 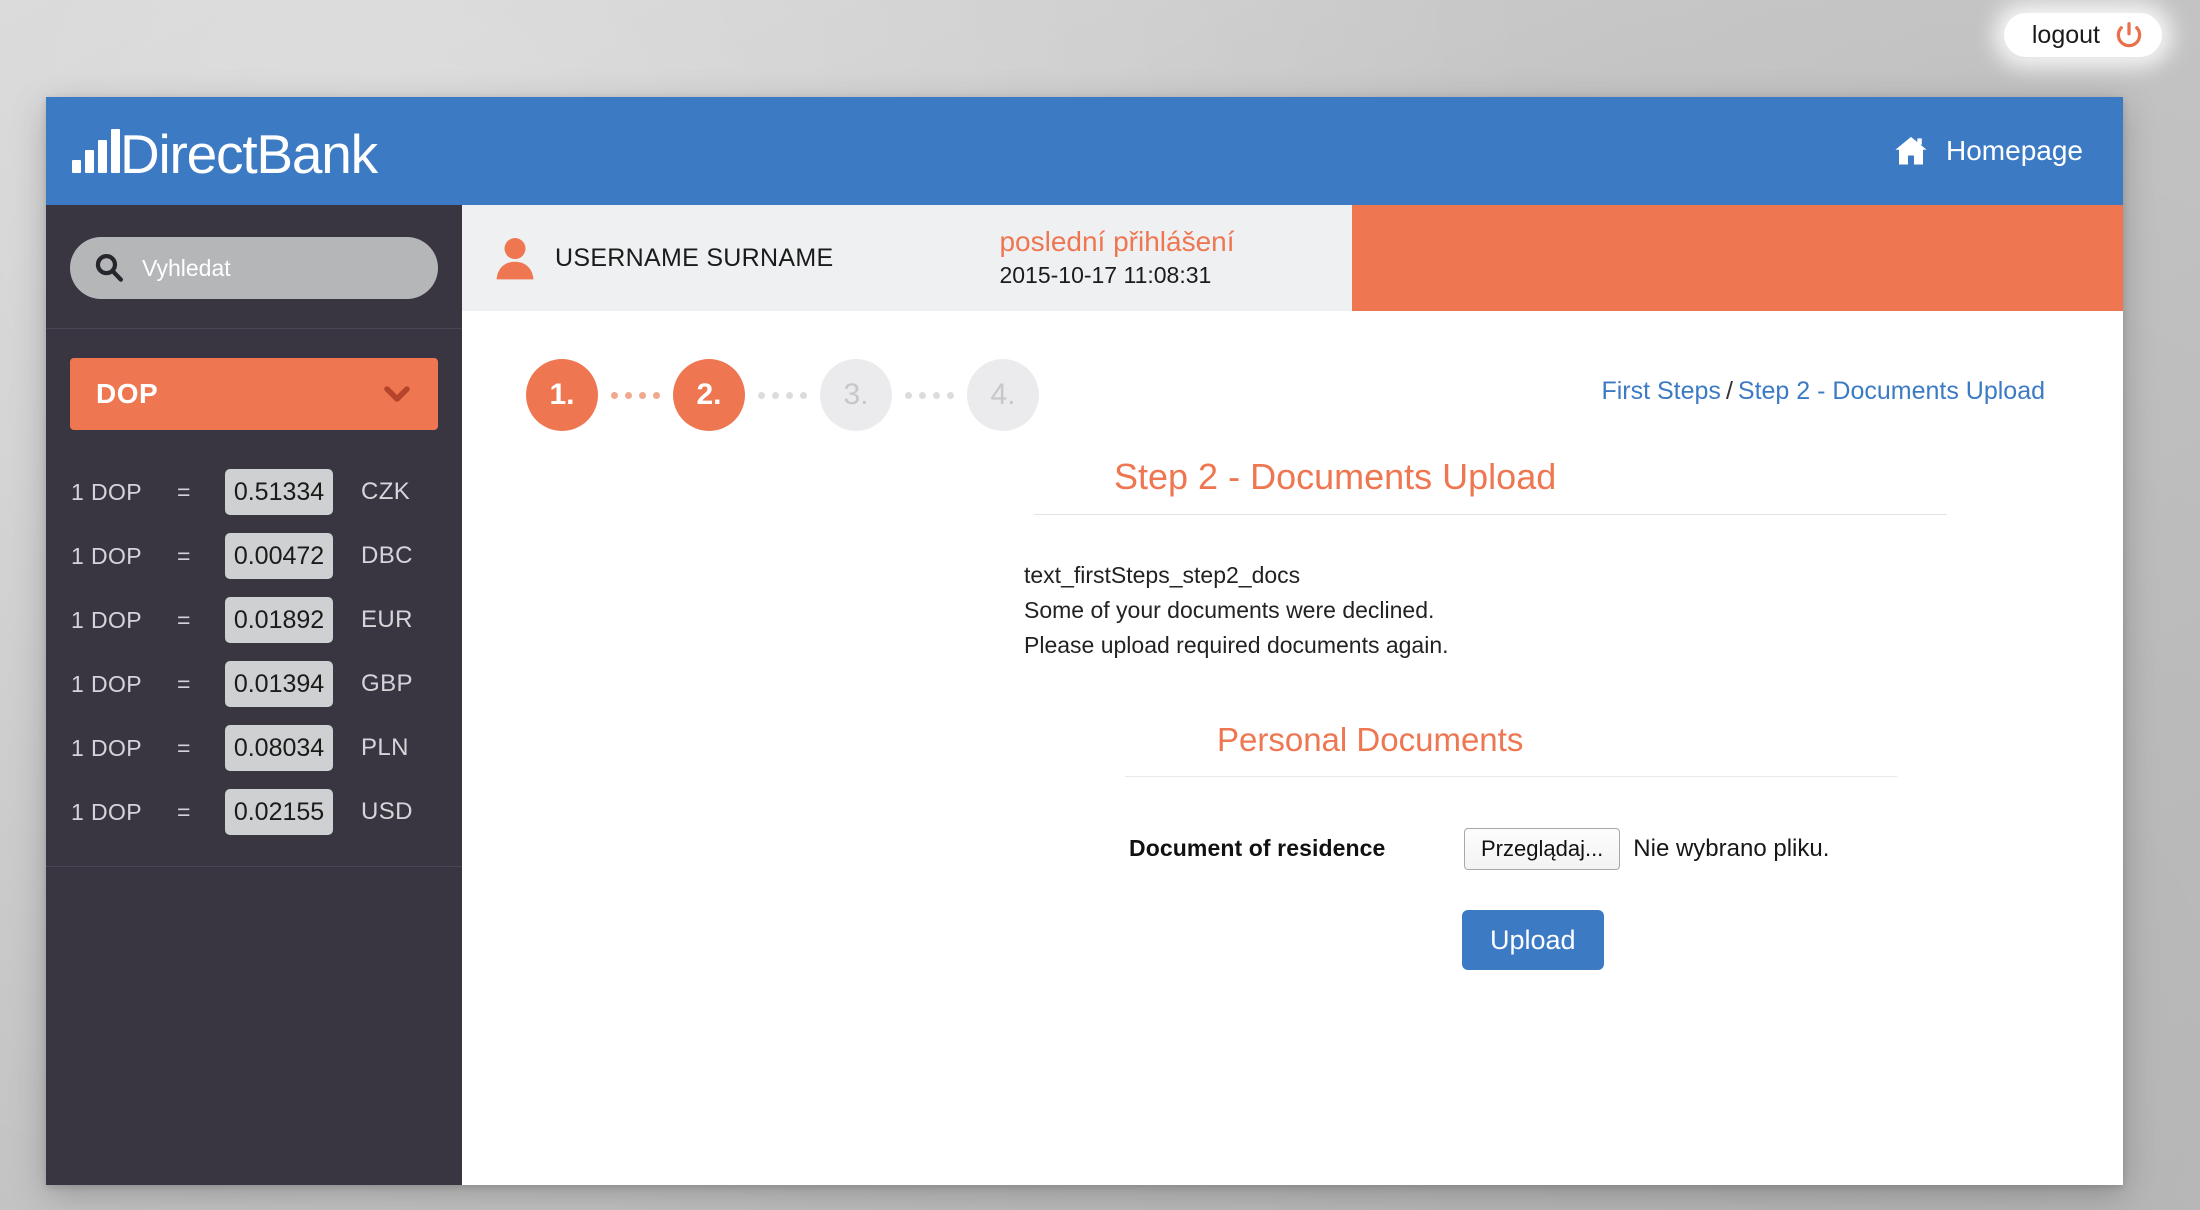 I want to click on section-title: Personal Documents, so click(x=1370, y=740).